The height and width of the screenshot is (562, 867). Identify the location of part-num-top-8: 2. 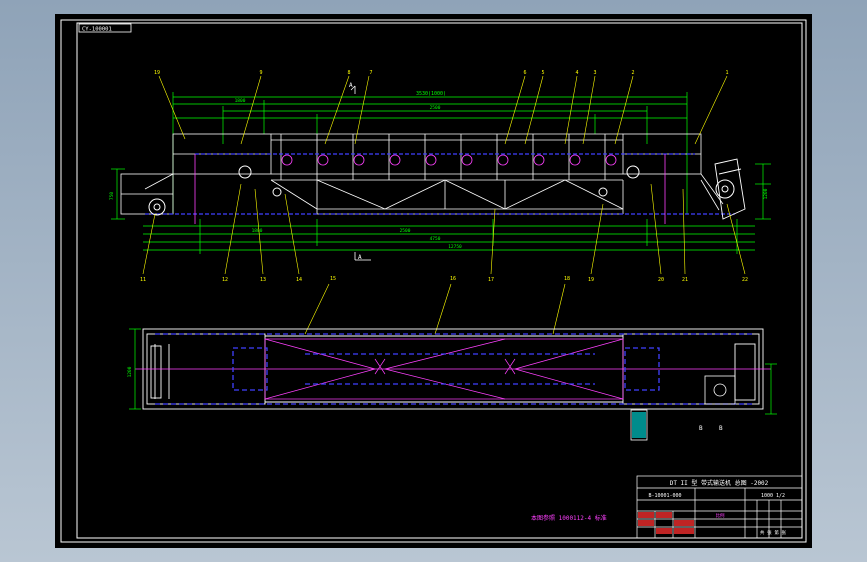
(632, 73).